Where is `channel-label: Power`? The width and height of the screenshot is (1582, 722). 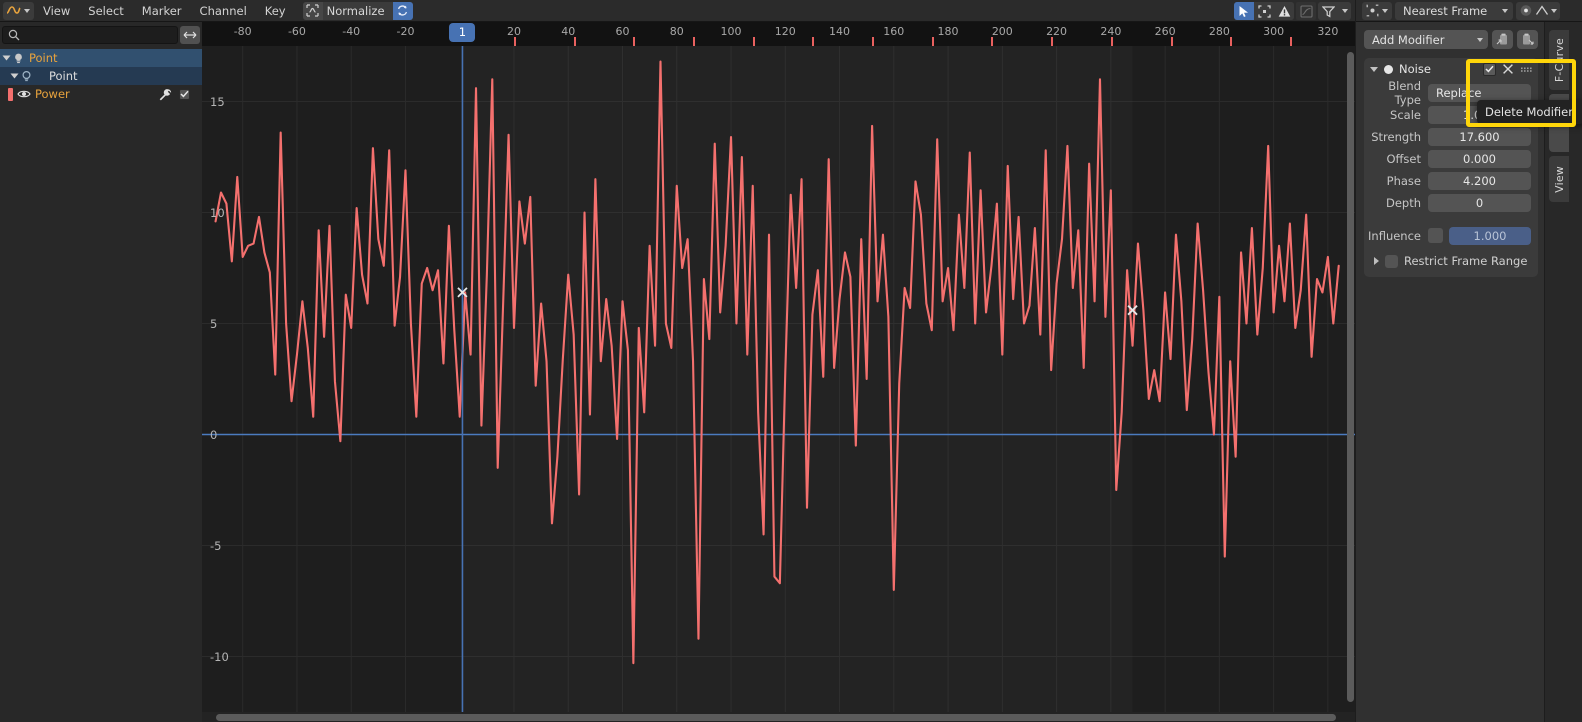 channel-label: Power is located at coordinates (52, 94).